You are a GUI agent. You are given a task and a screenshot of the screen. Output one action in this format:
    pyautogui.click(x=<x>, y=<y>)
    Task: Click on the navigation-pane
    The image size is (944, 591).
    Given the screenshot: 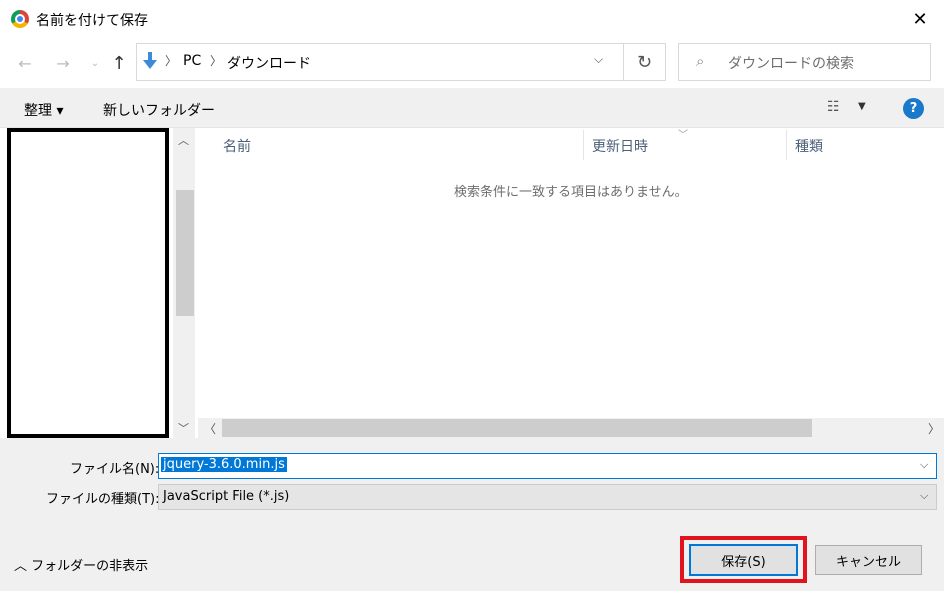 What is the action you would take?
    pyautogui.click(x=88, y=283)
    